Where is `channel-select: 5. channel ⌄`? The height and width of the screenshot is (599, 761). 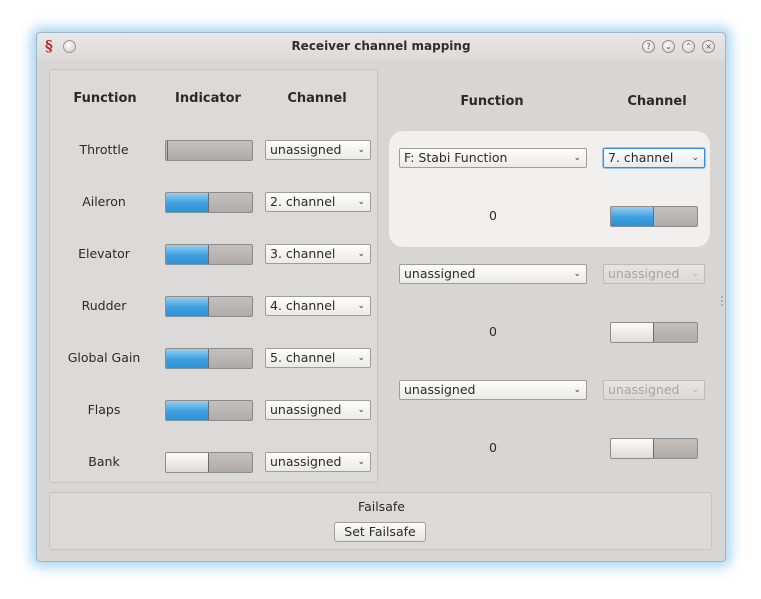 channel-select: 5. channel ⌄ is located at coordinates (318, 358).